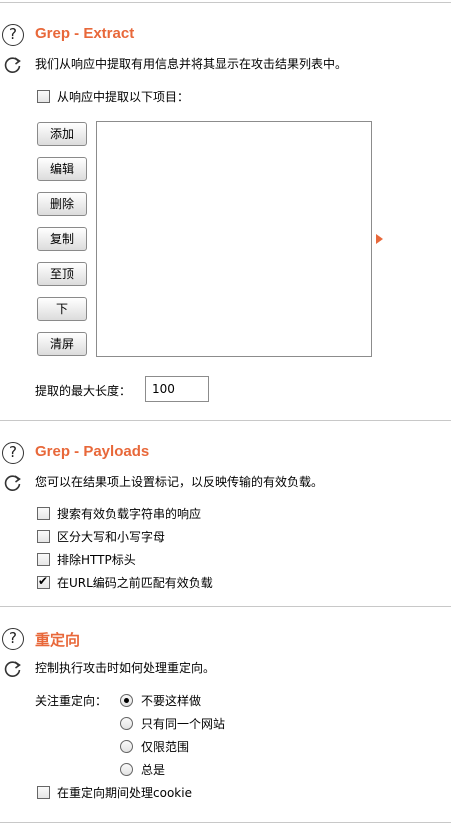 This screenshot has width=451, height=826. What do you see at coordinates (85, 33) in the screenshot?
I see `section-title-extract: Grep - Extract` at bounding box center [85, 33].